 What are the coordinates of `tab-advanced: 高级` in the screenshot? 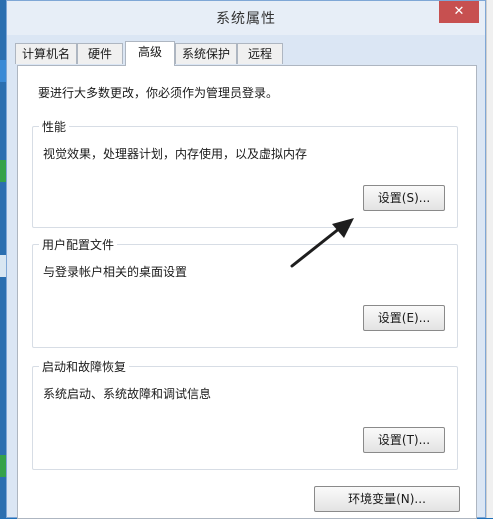 It's located at (150, 53).